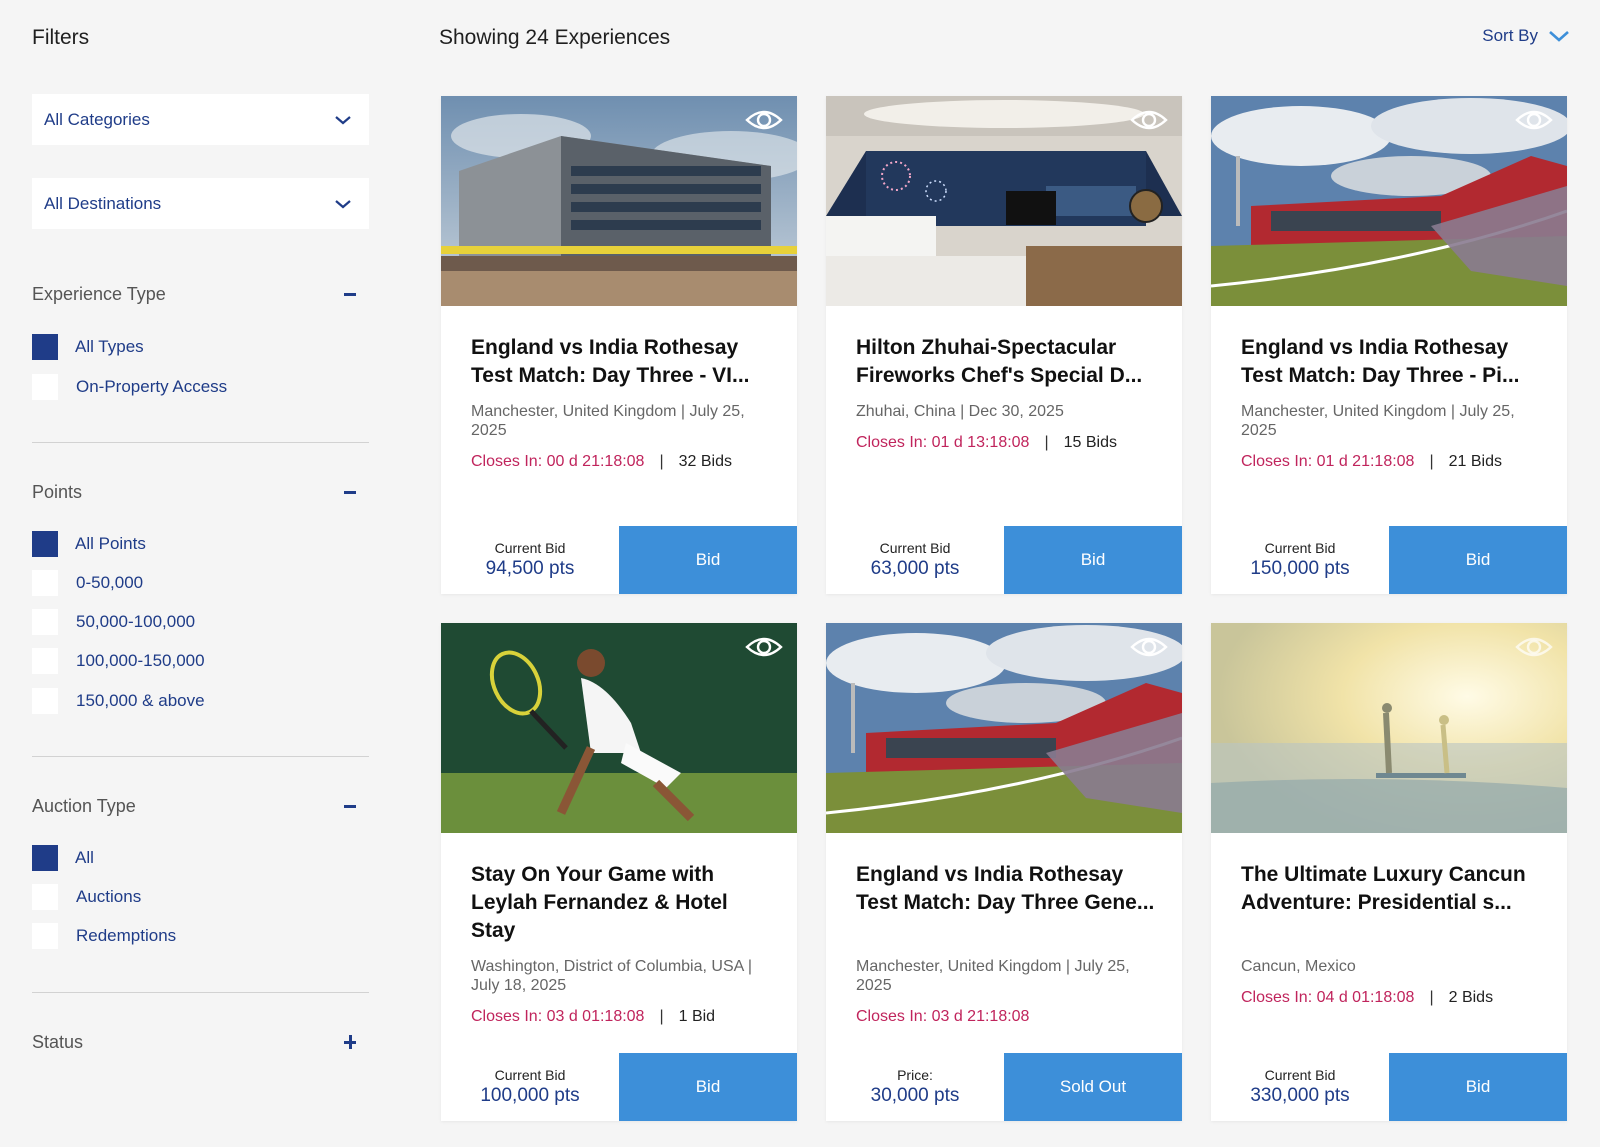 This screenshot has width=1600, height=1147. I want to click on filter-option-on-property-access: On-Property Access, so click(129, 387).